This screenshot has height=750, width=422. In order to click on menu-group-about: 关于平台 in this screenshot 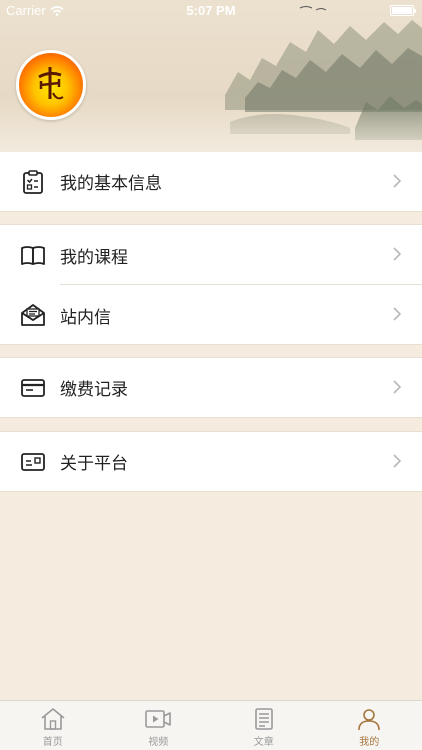, I will do `click(211, 461)`.